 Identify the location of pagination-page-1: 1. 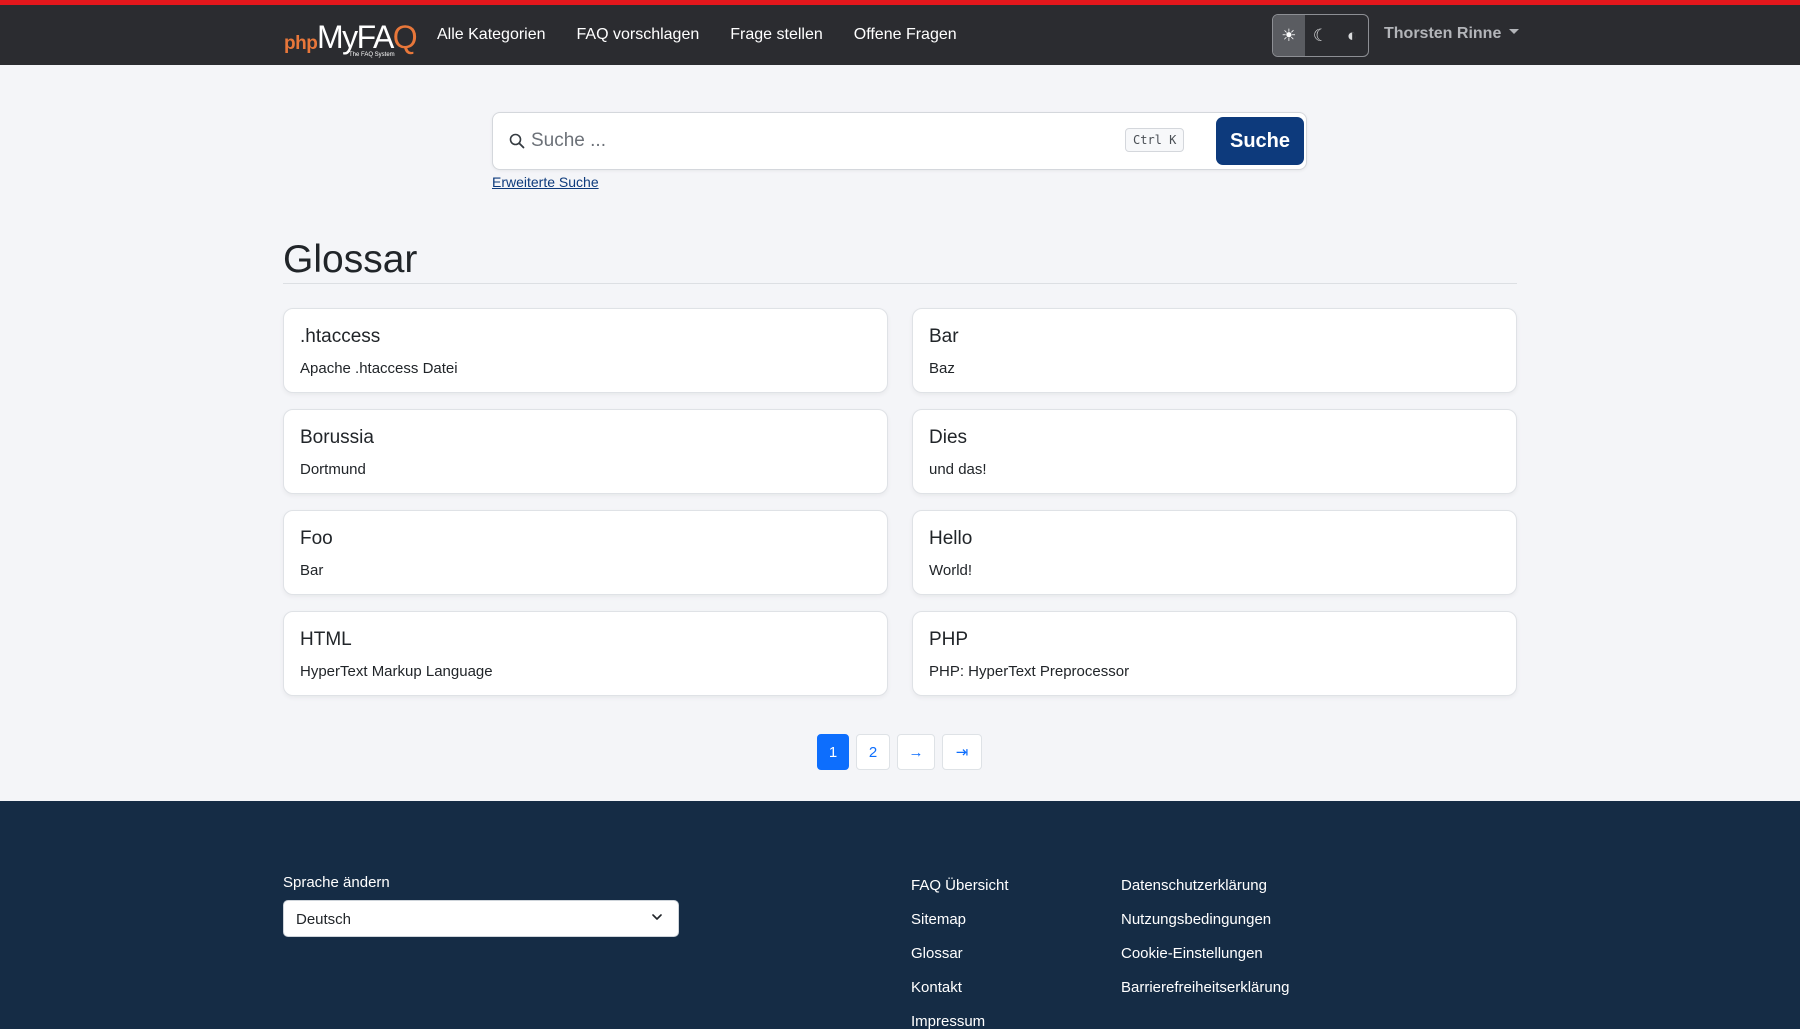
(833, 752).